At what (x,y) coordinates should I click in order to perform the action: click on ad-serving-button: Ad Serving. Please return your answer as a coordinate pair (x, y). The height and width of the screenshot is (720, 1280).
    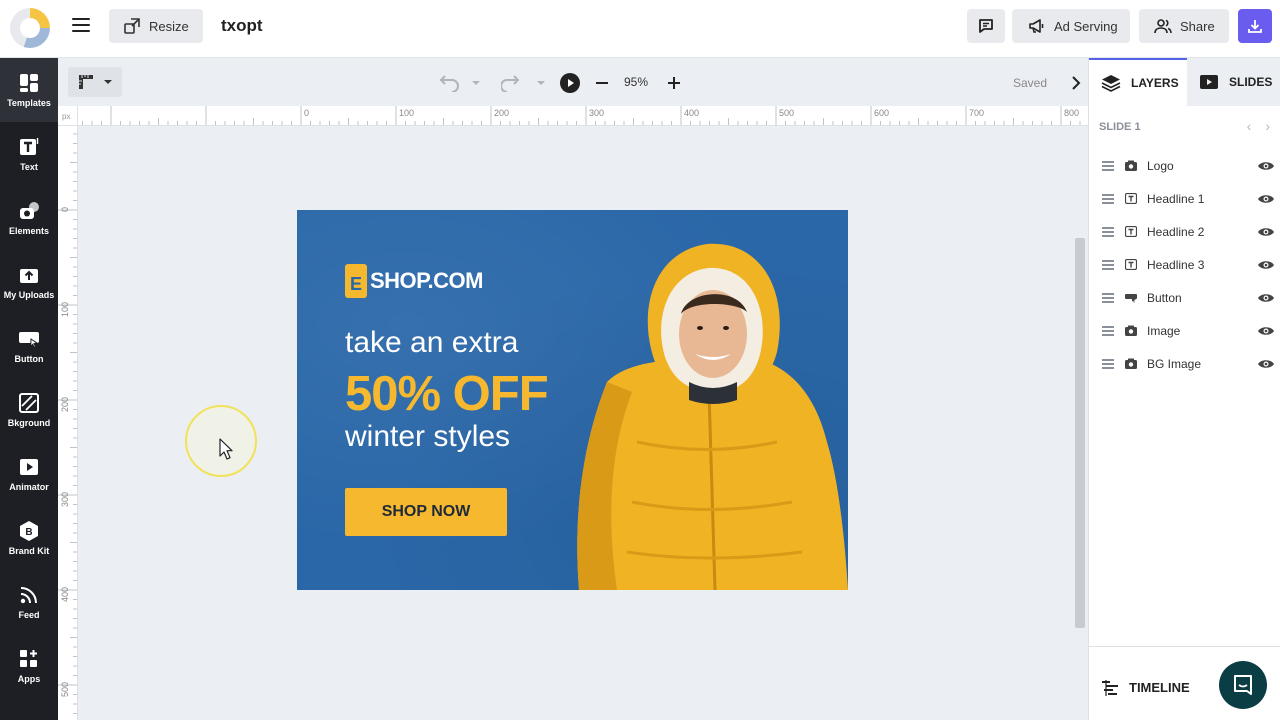
    Looking at the image, I should click on (1071, 26).